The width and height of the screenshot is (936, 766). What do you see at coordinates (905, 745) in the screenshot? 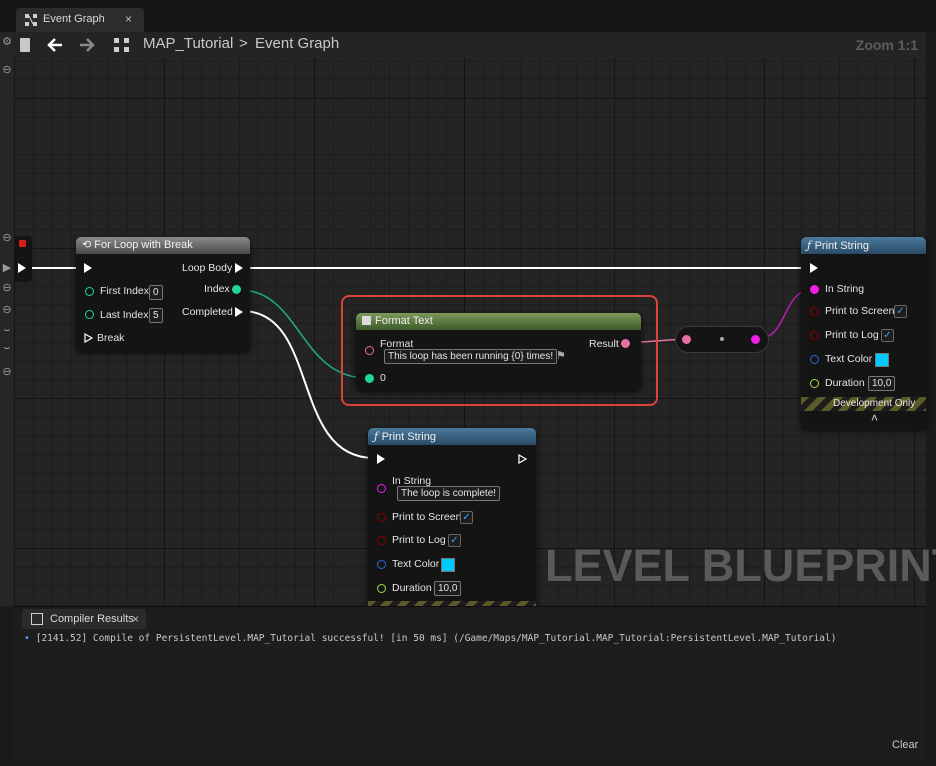
I see `clear-button: Clear` at bounding box center [905, 745].